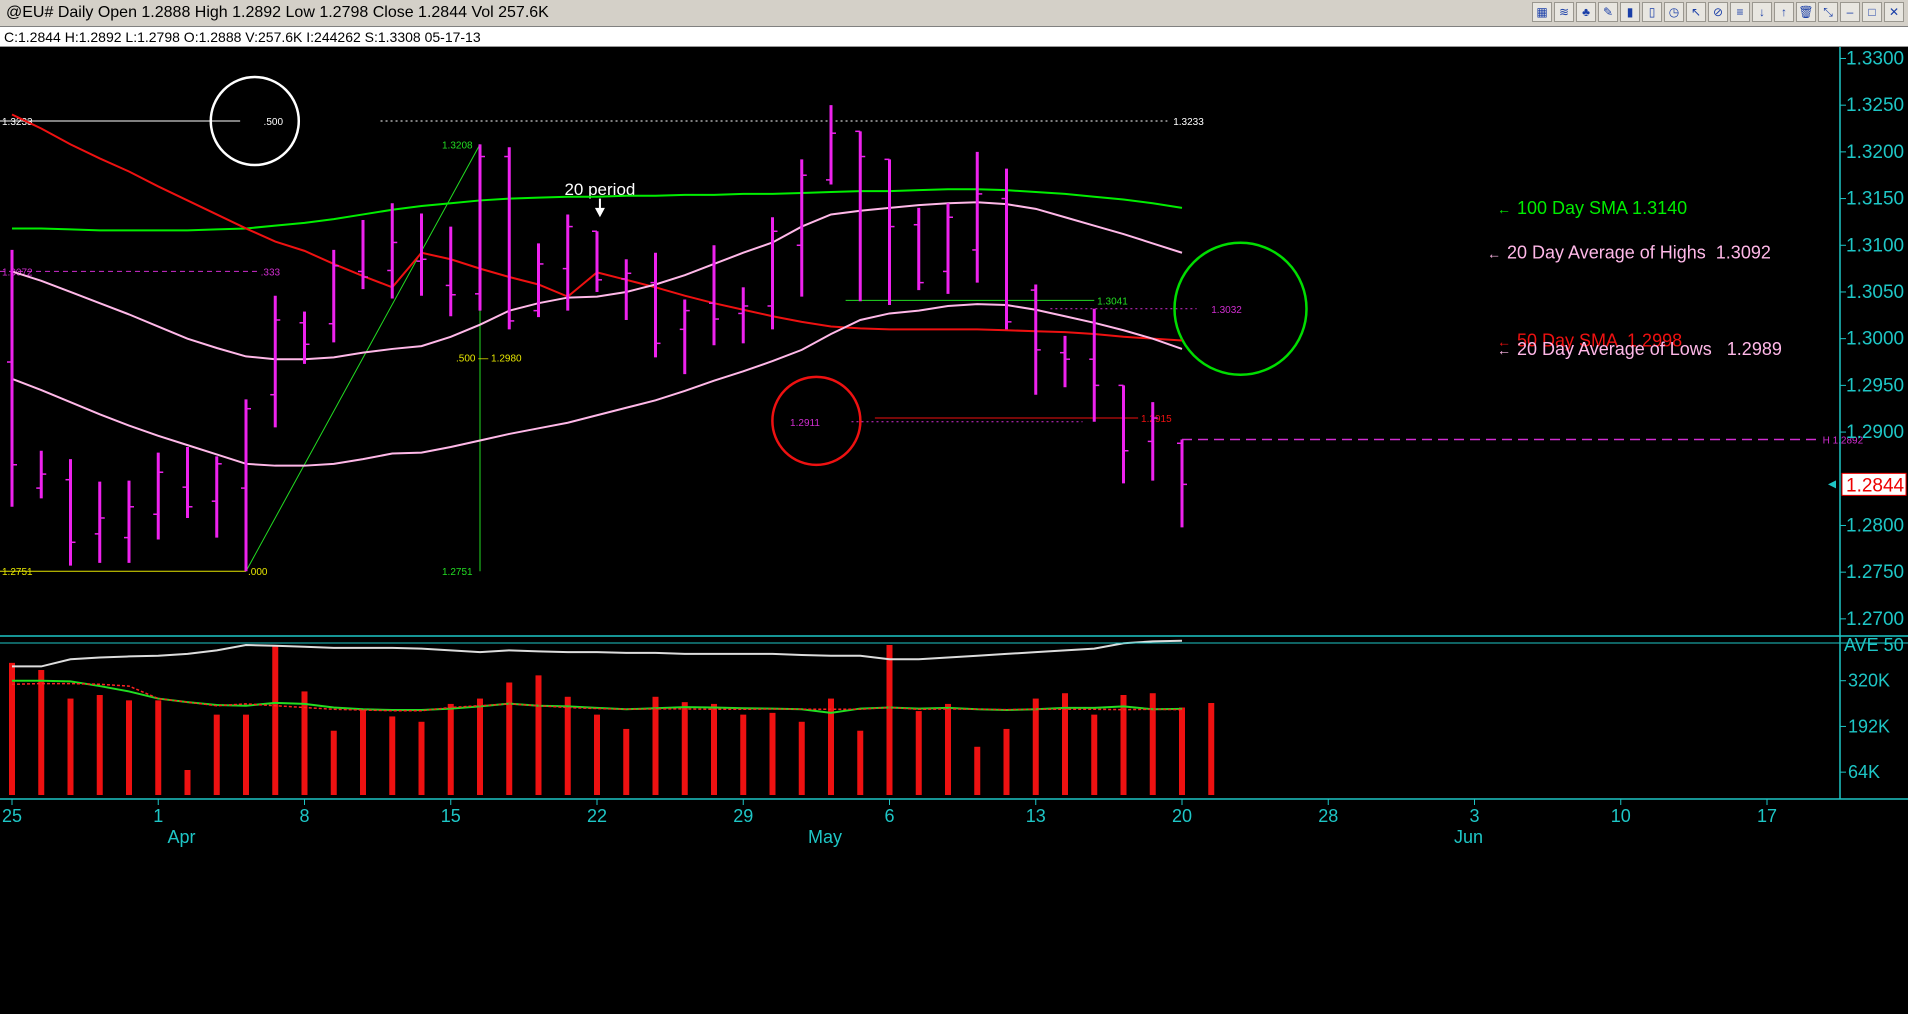  Describe the element at coordinates (1226, 310) in the screenshot. I see `level-label: 1.3032` at that location.